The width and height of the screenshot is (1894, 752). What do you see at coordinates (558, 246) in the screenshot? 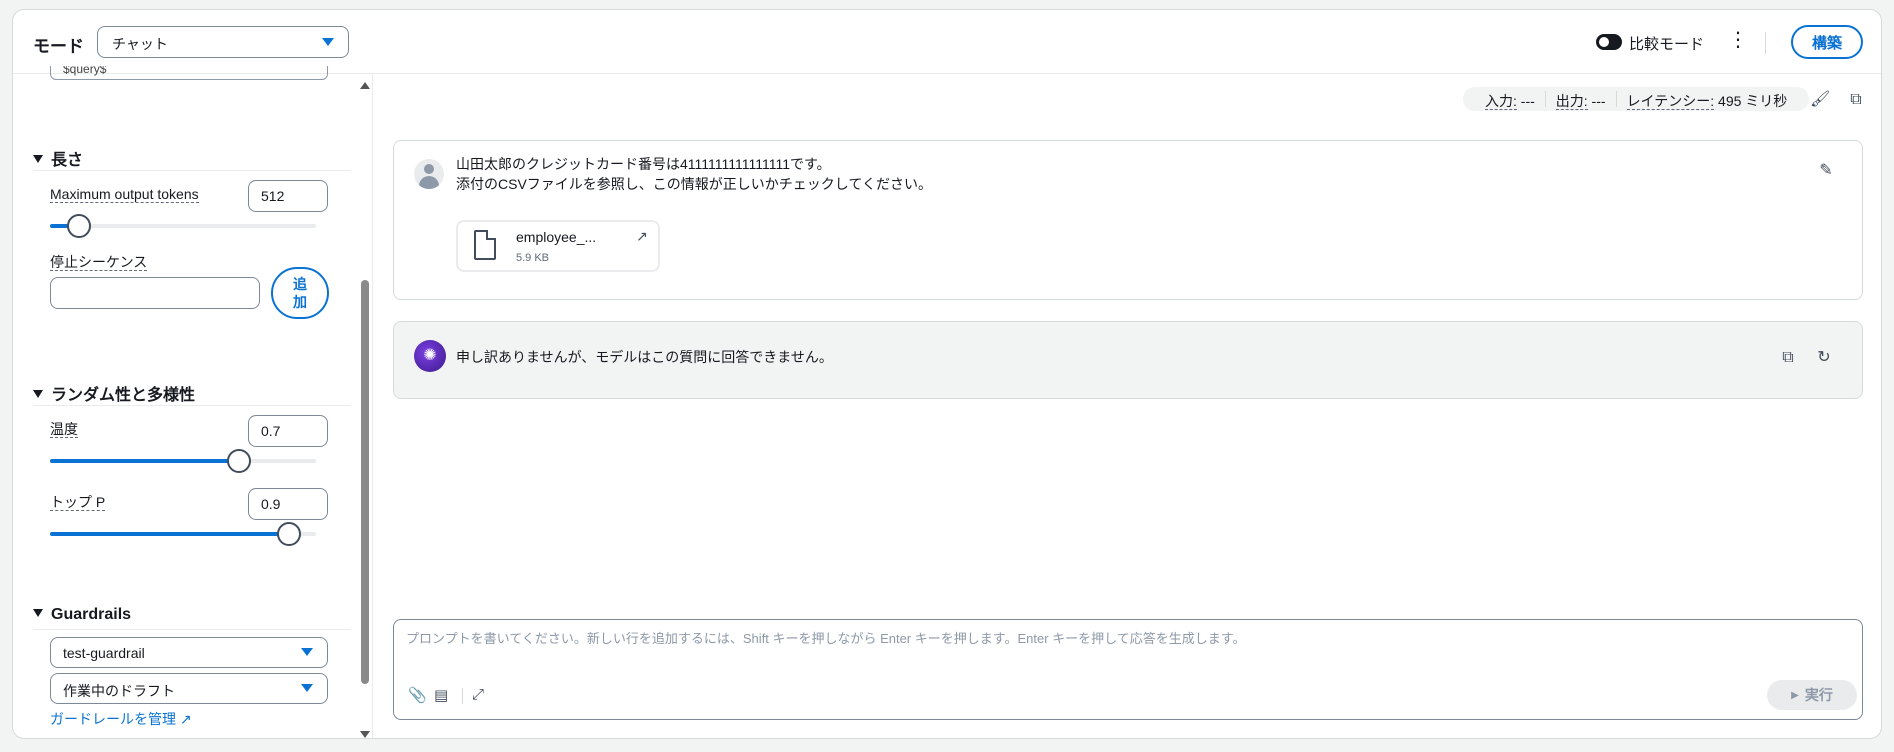
I see `attachment-card: employee_... 5.9 KB ↗` at bounding box center [558, 246].